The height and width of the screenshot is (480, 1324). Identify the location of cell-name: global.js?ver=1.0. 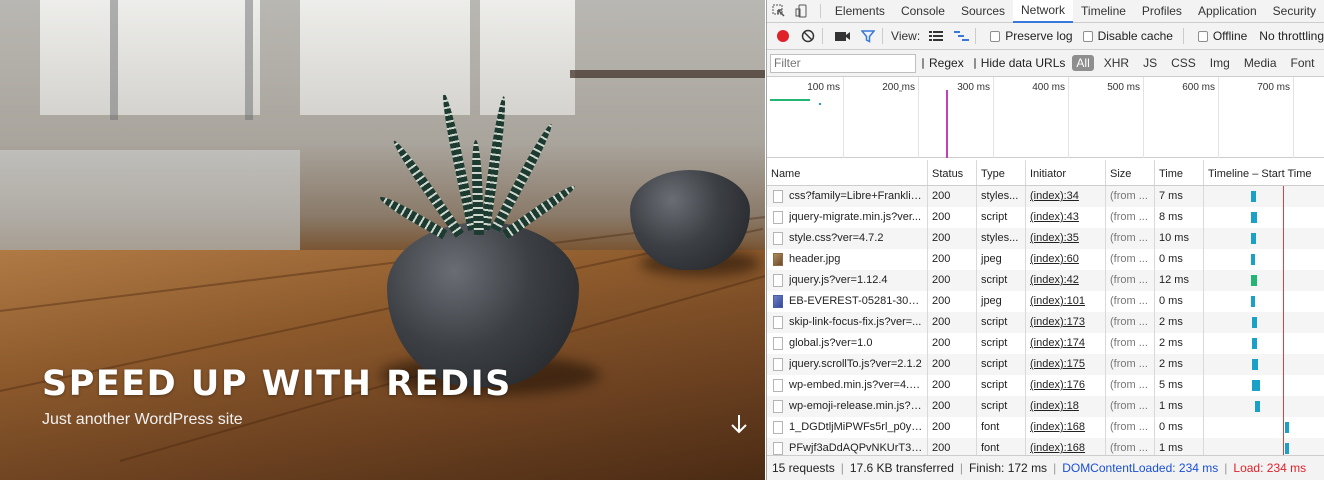
(847, 343).